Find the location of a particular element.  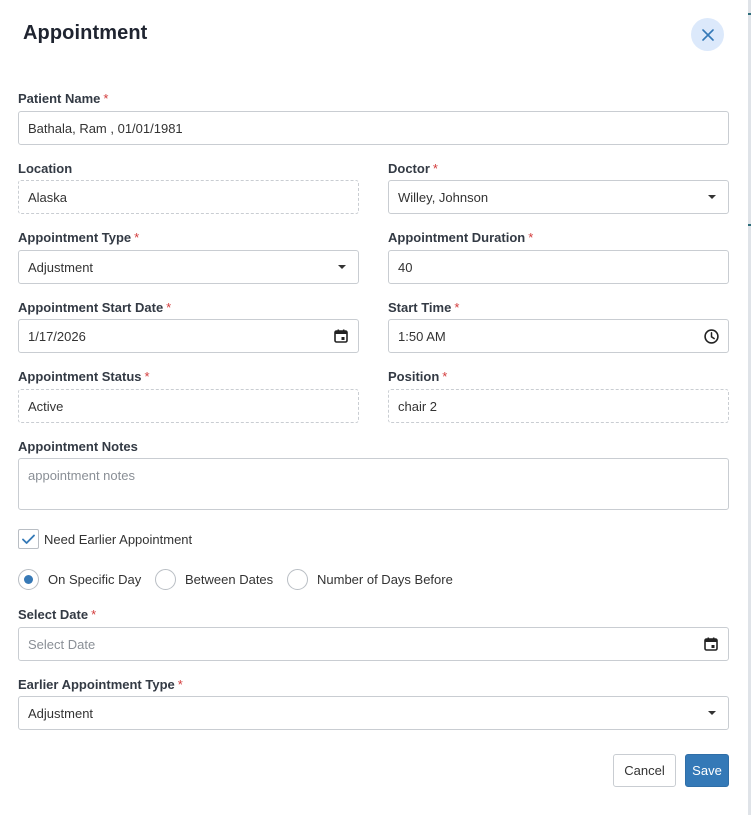

need-earlier-checkbox is located at coordinates (28, 539).